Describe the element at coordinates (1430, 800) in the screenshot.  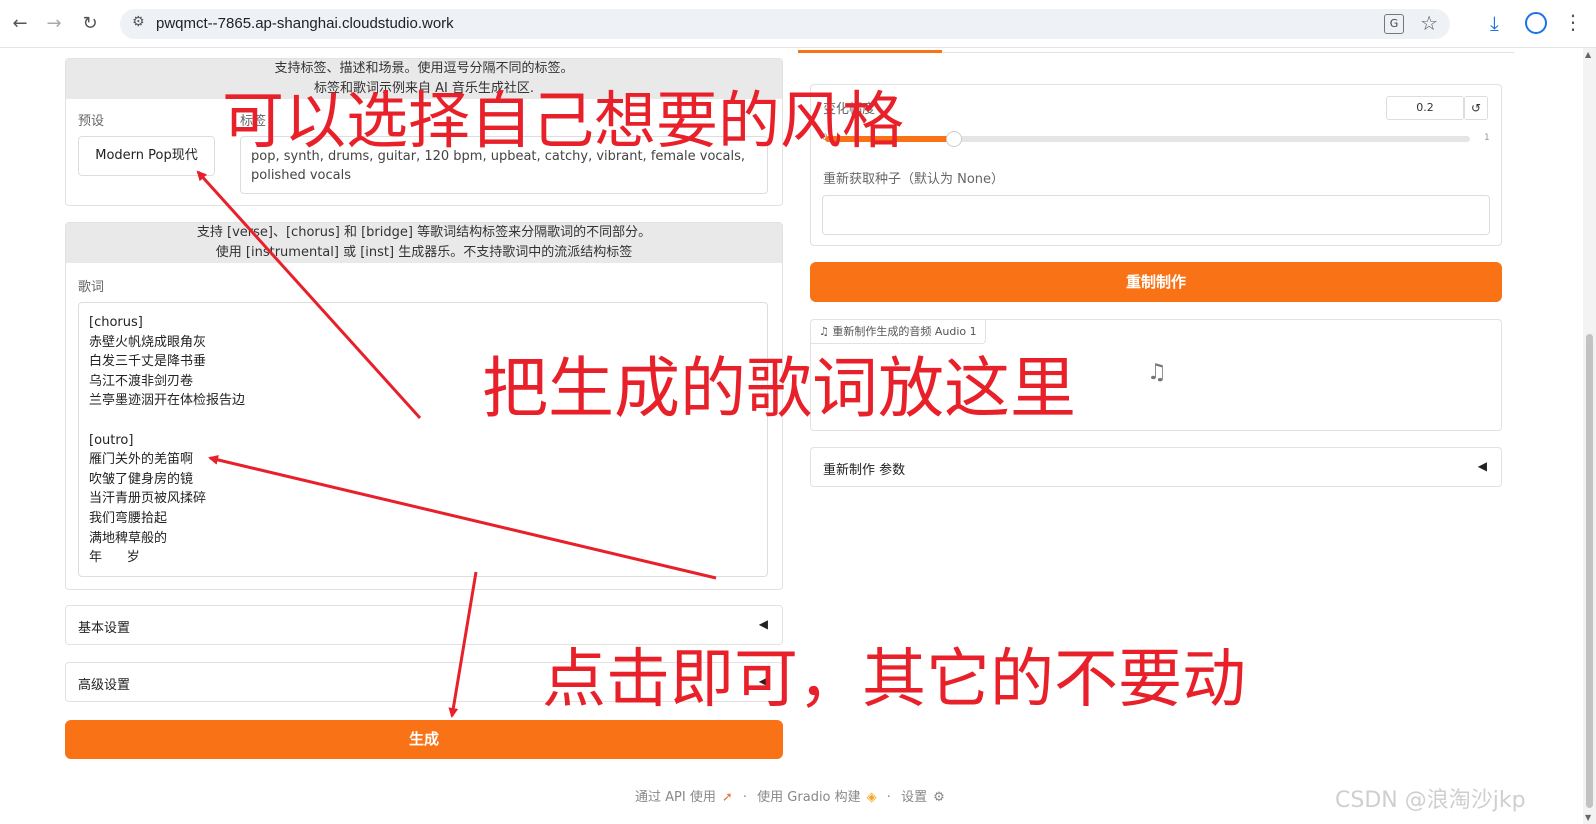
I see `csdn-watermark: CSDN @浪淘沙jkp` at that location.